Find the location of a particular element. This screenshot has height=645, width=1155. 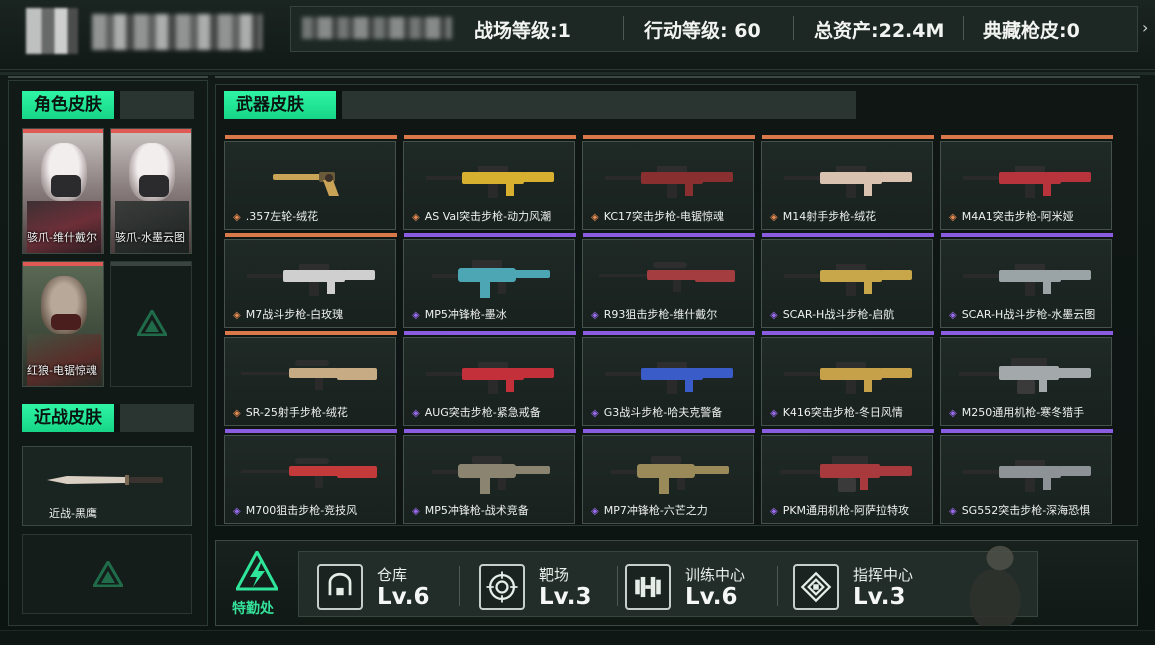

weapon-skin-card: ◈ KC17突击步枪-电锯惊魂 is located at coordinates (668, 182).